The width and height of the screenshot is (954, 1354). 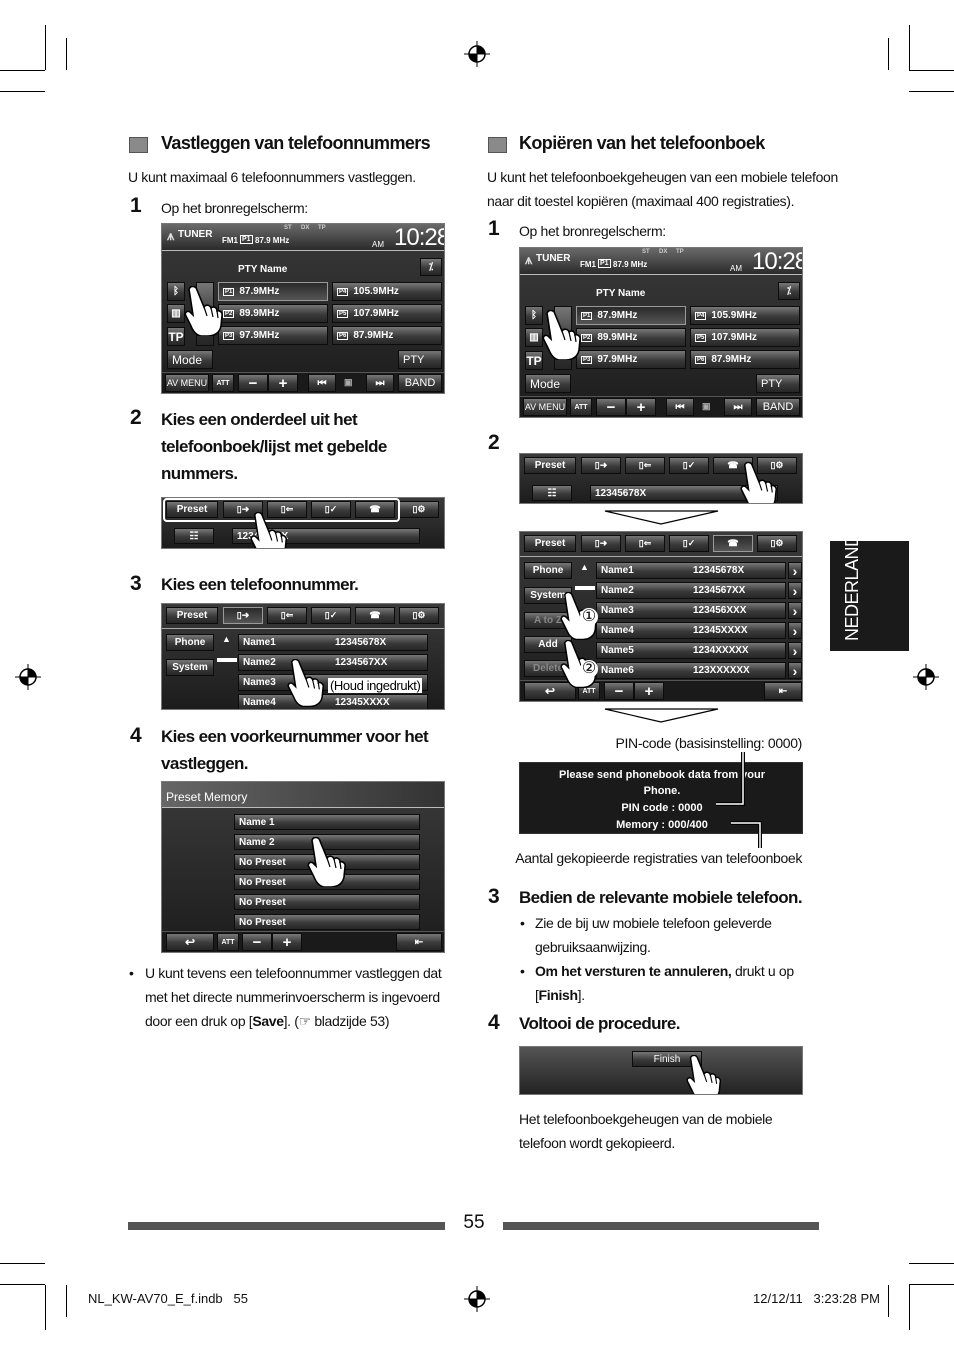 I want to click on pin-leader-line, so click(x=730, y=779).